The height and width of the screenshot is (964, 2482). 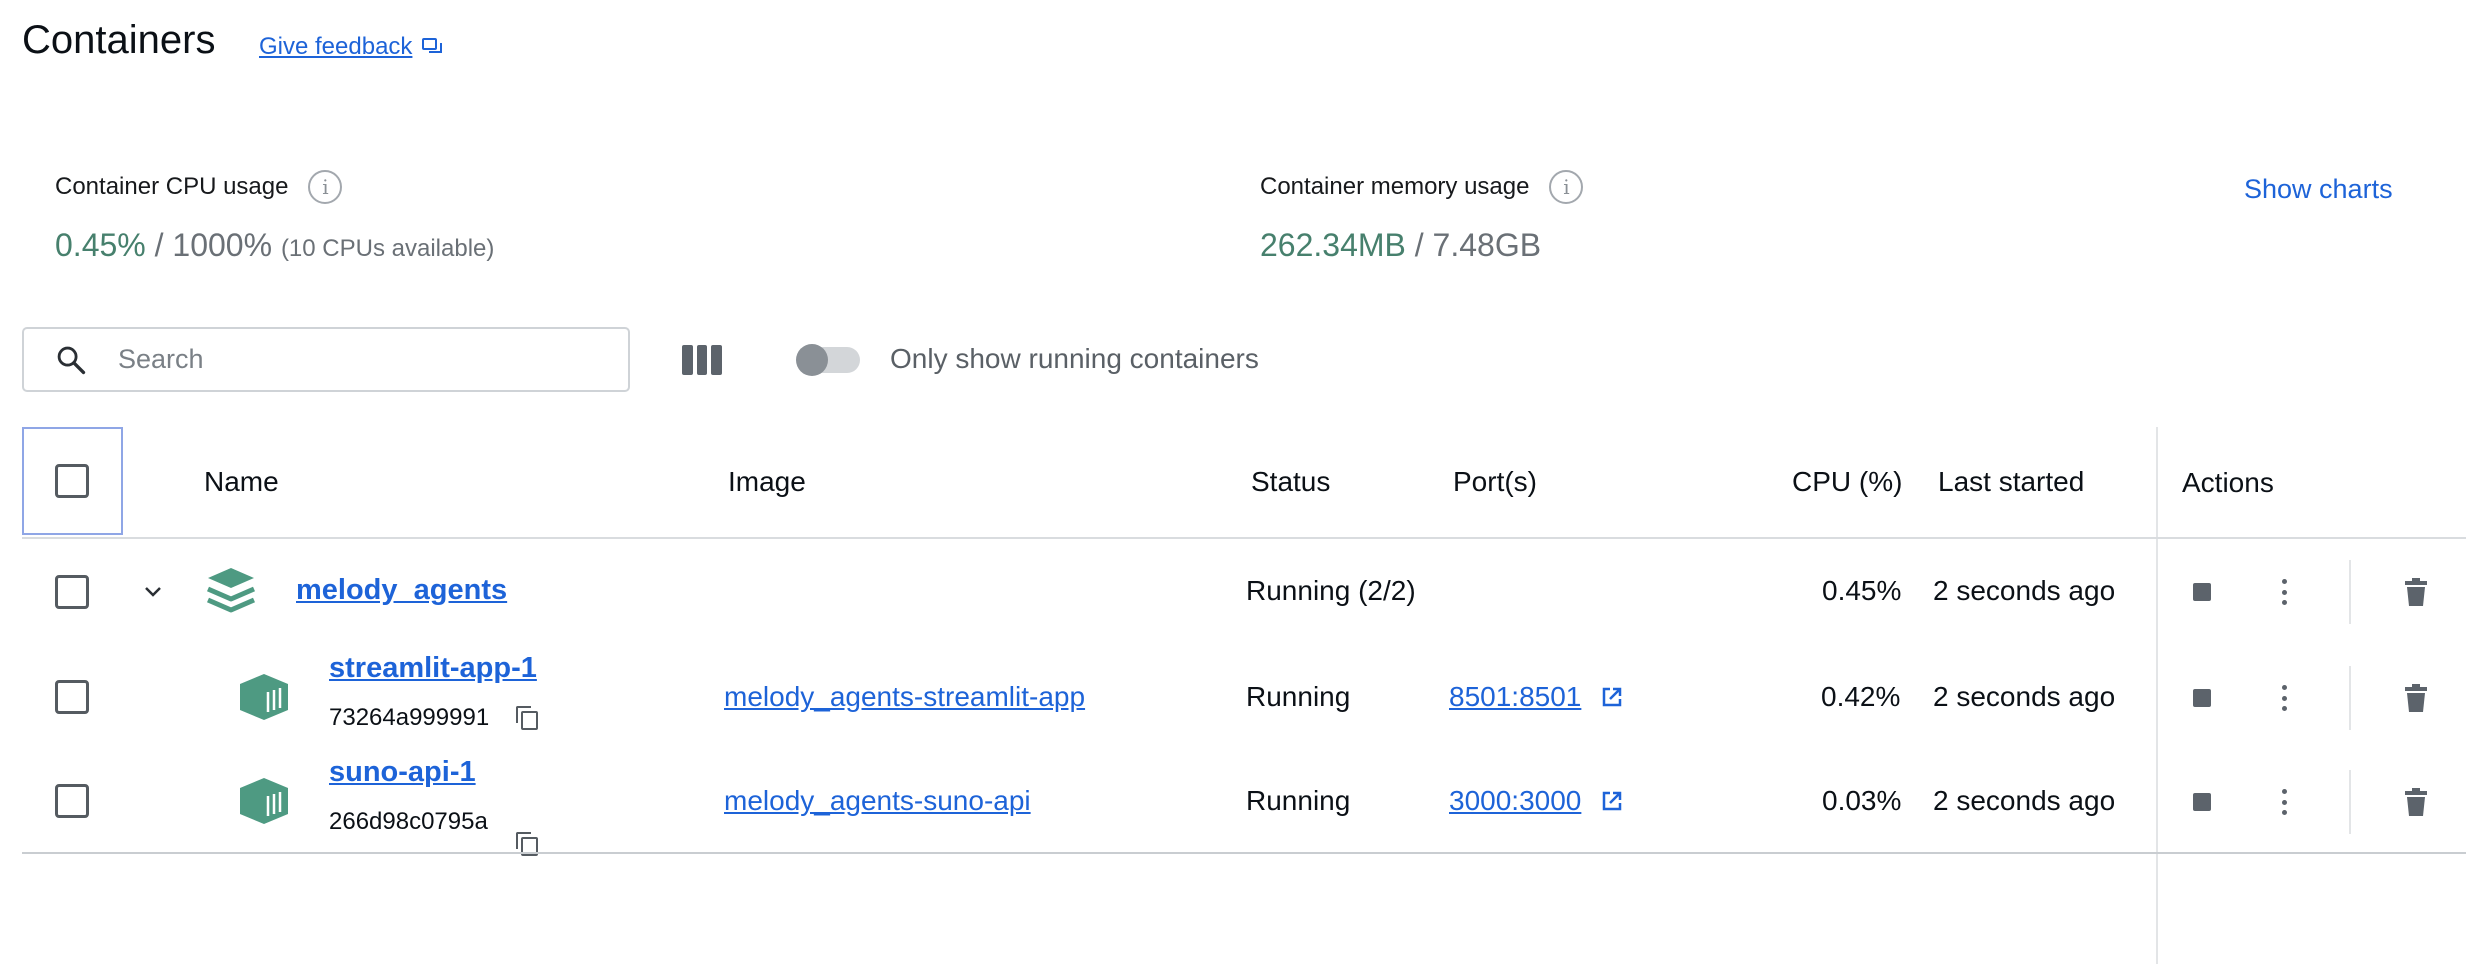 I want to click on memory-usage-label: Container memory usage i, so click(x=1422, y=187).